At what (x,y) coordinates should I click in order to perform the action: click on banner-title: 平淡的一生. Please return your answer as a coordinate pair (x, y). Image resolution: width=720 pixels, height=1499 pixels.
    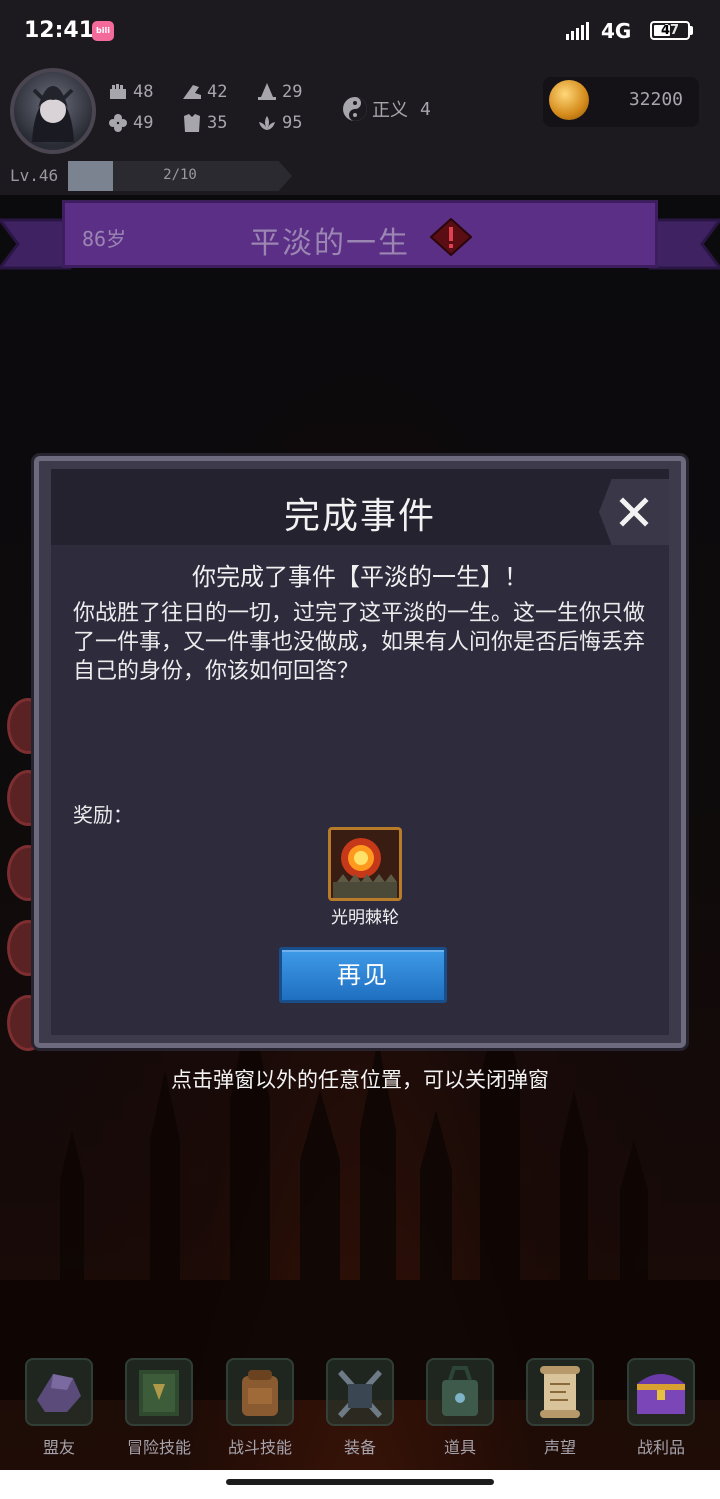
    Looking at the image, I should click on (330, 243).